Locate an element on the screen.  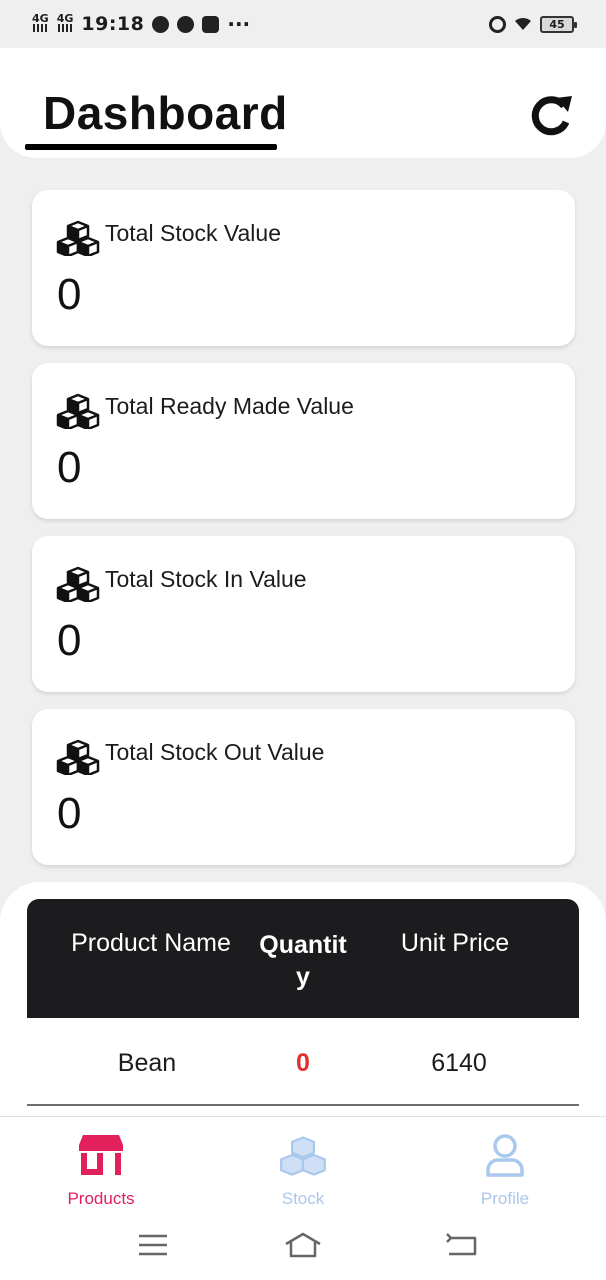
more-notifications-icon: ··· is located at coordinates (239, 24).